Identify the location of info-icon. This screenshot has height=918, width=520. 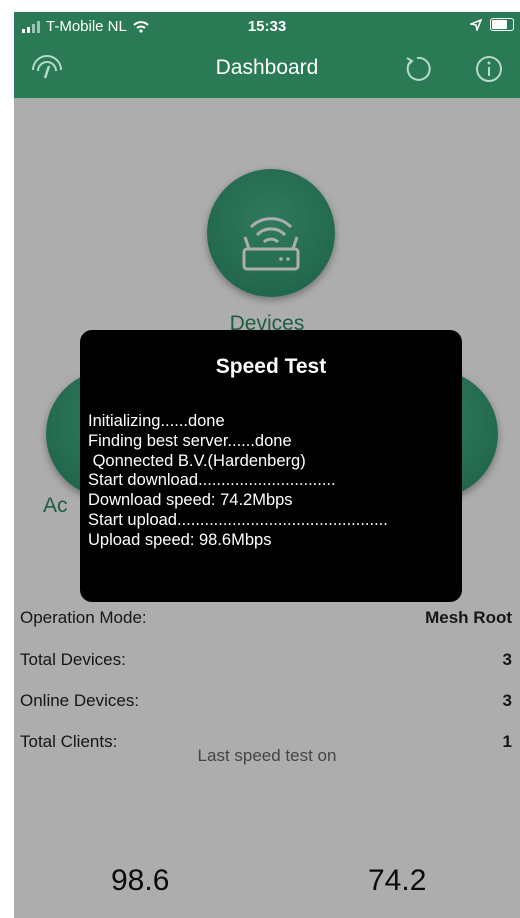
(489, 69).